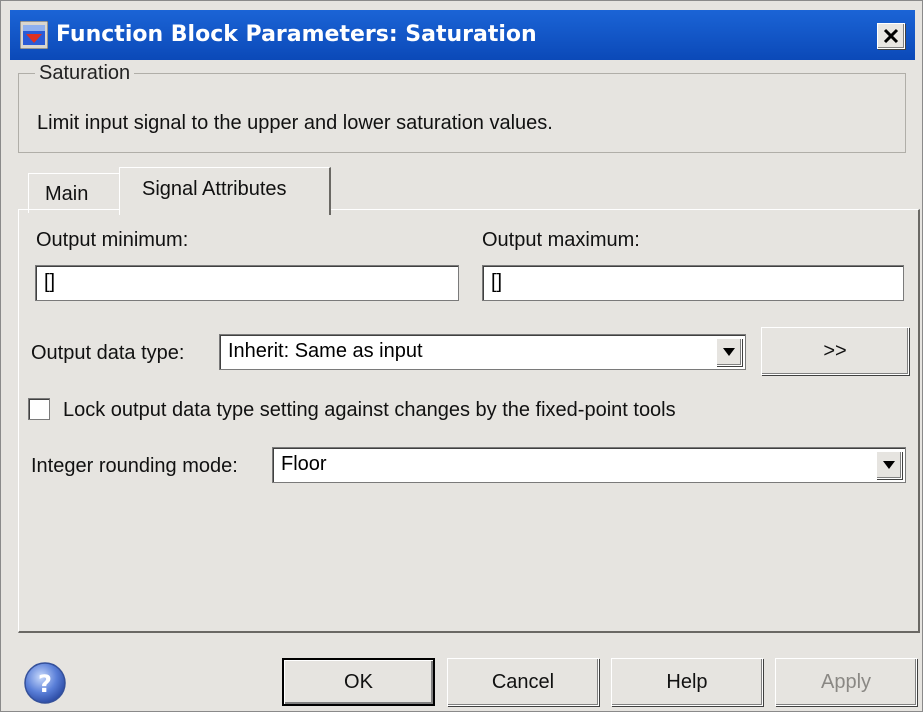 This screenshot has height=712, width=923. I want to click on output-data-type-label: Output data type:, so click(108, 353).